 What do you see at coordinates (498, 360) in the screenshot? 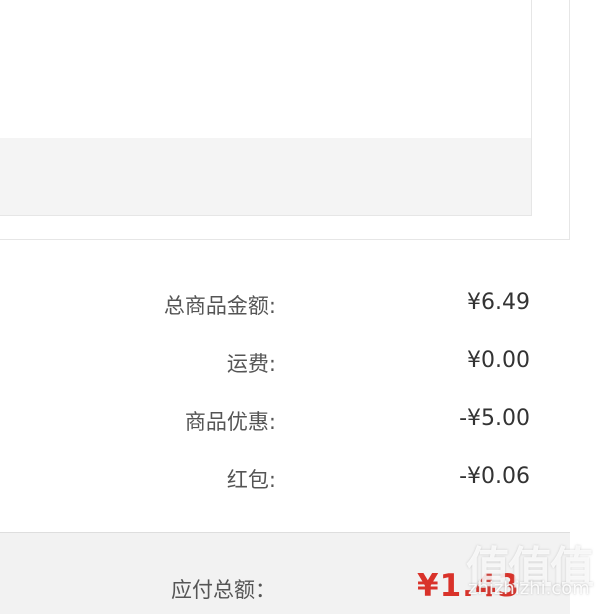
I see `shipping-value: ¥0.00` at bounding box center [498, 360].